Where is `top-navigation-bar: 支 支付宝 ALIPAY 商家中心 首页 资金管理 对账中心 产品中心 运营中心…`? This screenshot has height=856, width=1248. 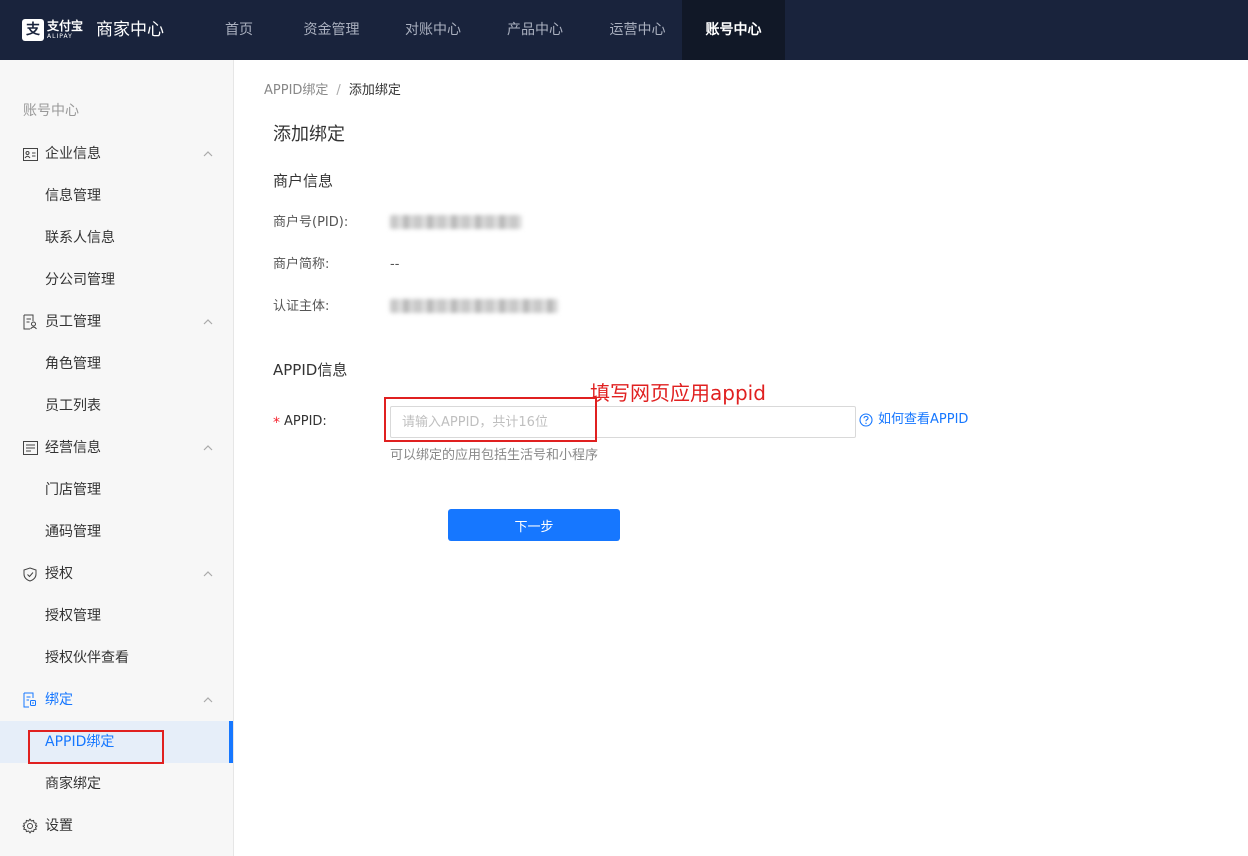
top-navigation-bar: 支 支付宝 ALIPAY 商家中心 首页 资金管理 对账中心 产品中心 运营中心… is located at coordinates (624, 30).